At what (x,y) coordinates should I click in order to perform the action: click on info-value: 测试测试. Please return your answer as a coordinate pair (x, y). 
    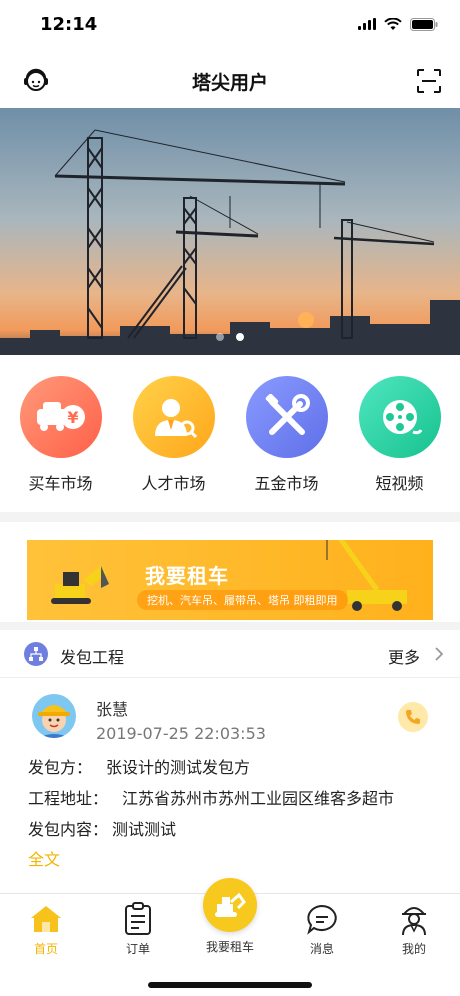
    Looking at the image, I should click on (144, 829).